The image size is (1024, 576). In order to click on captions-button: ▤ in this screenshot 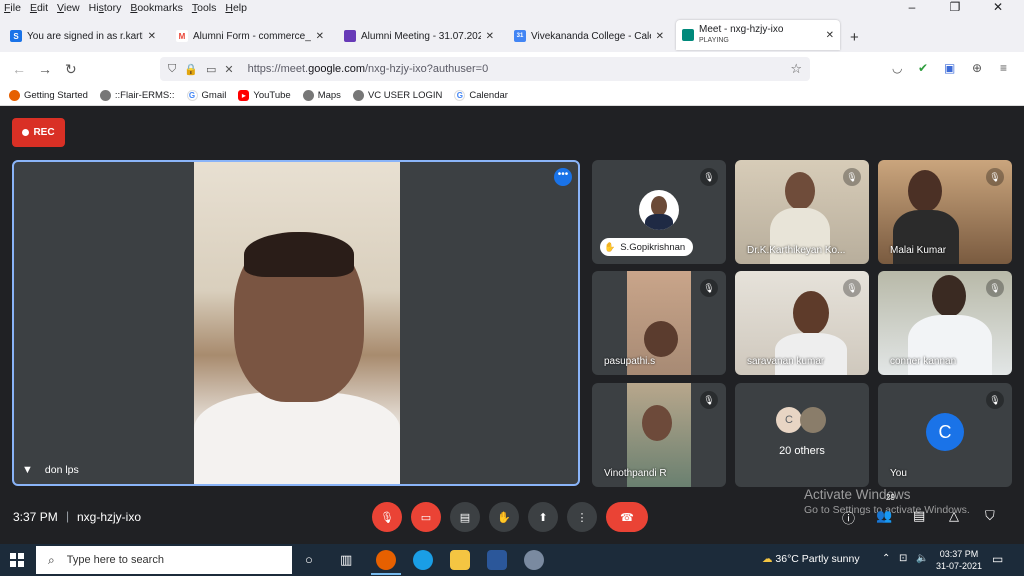, I will do `click(465, 517)`.